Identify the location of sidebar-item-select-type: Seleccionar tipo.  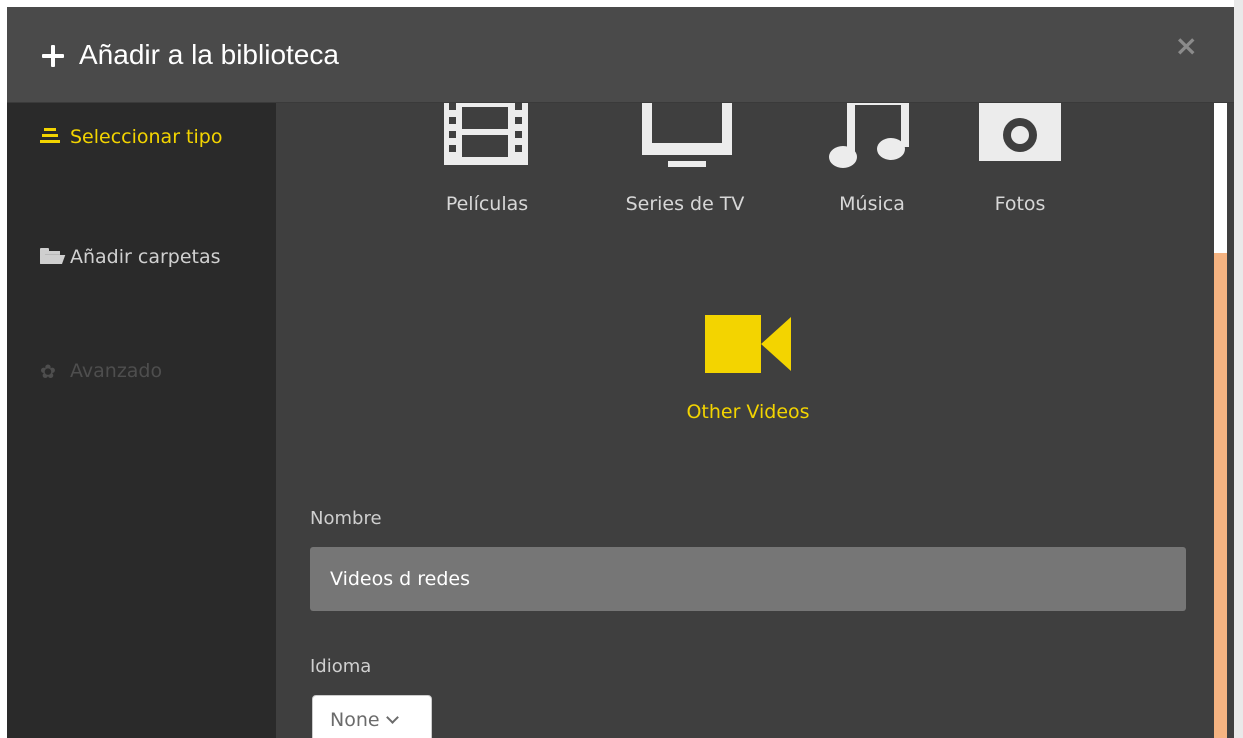
(140, 137).